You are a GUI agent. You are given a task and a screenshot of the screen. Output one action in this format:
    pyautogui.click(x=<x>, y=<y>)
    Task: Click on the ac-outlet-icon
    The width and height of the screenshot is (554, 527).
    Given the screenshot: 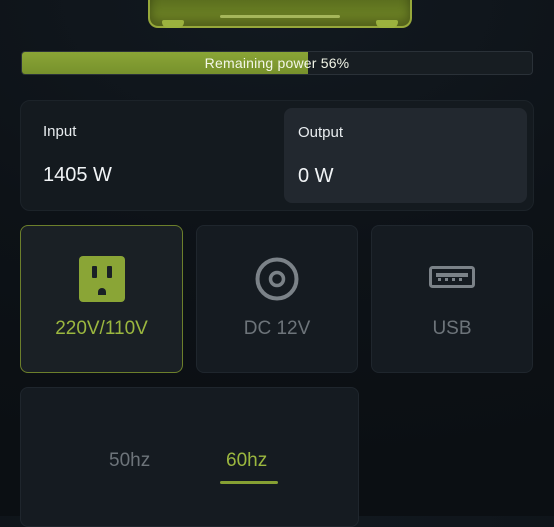 What is the action you would take?
    pyautogui.click(x=101, y=281)
    